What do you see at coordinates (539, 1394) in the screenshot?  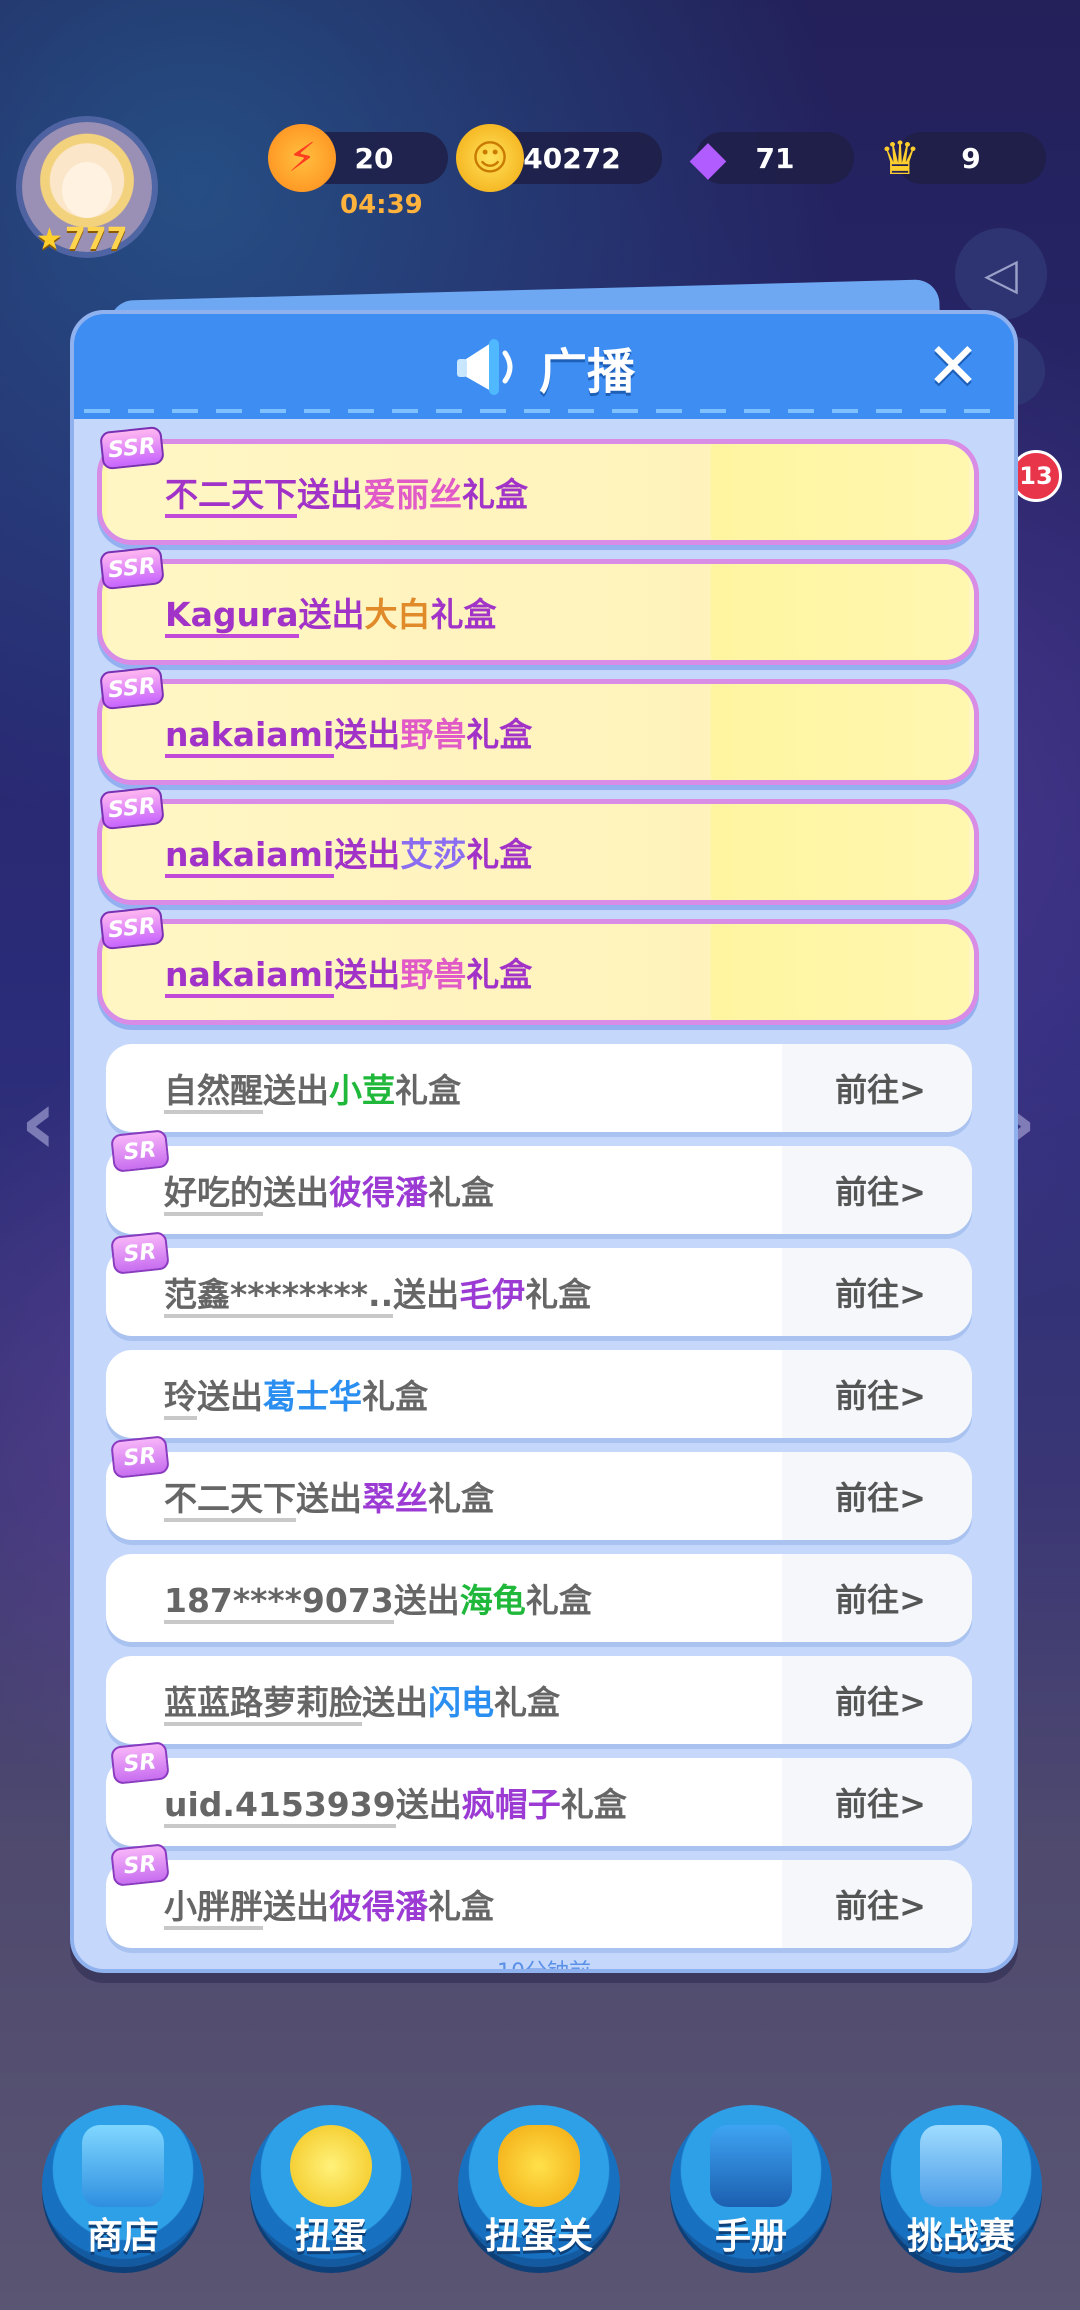 I see `list-item: 玲送出葛士华礼盒 前往>` at bounding box center [539, 1394].